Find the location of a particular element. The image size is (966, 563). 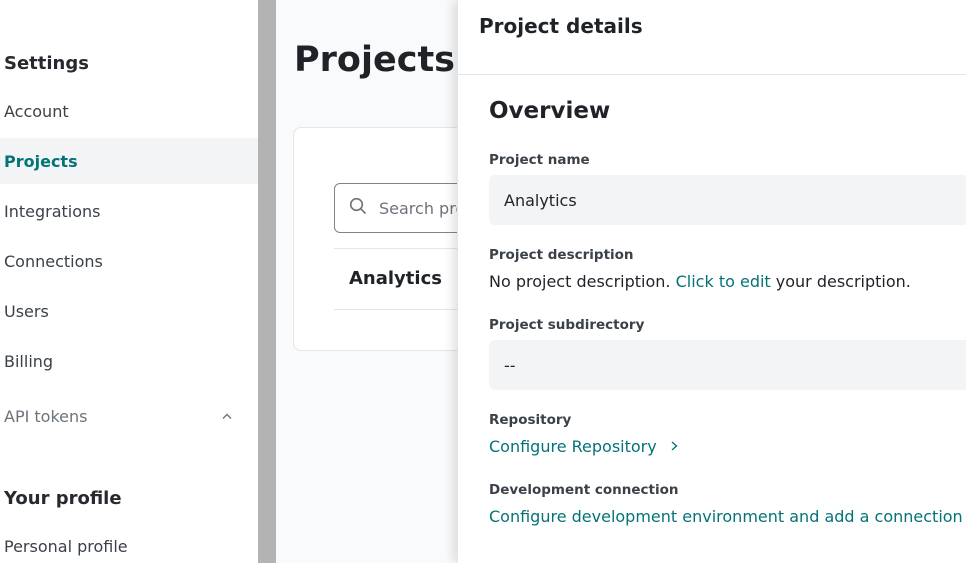

project-subdirectory-label: Project subdirectory is located at coordinates (567, 325).